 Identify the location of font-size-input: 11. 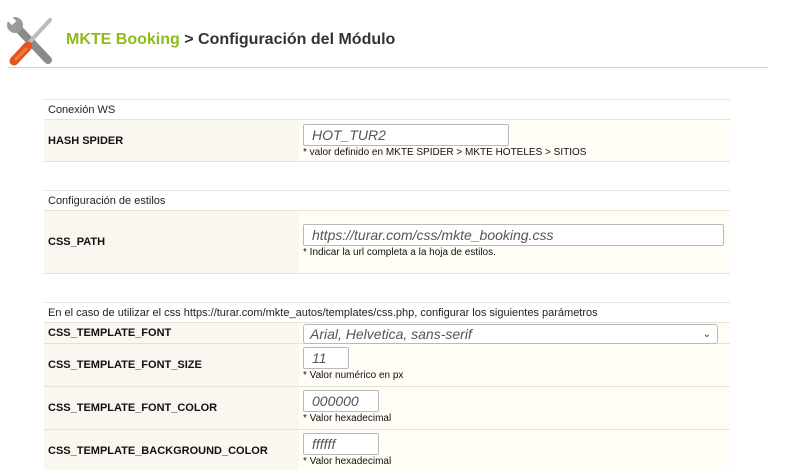
(326, 358).